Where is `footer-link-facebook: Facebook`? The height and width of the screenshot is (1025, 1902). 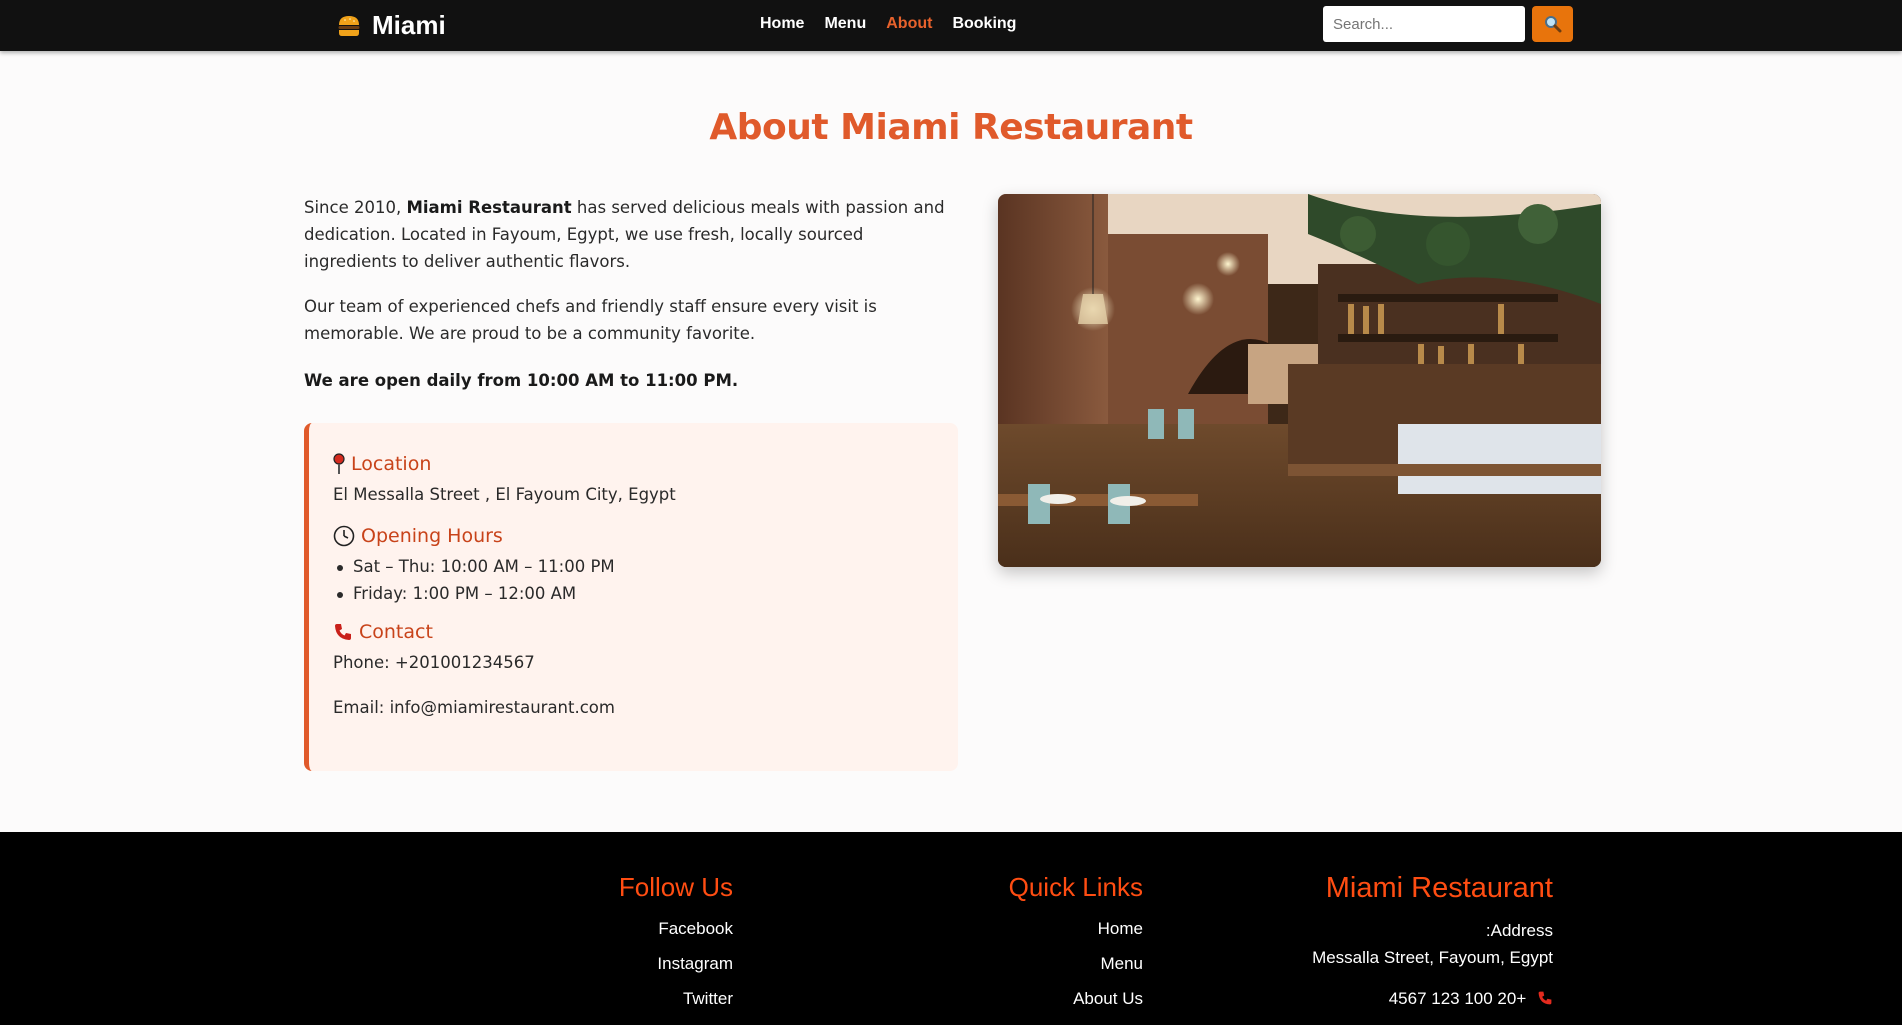 footer-link-facebook: Facebook is located at coordinates (646, 929).